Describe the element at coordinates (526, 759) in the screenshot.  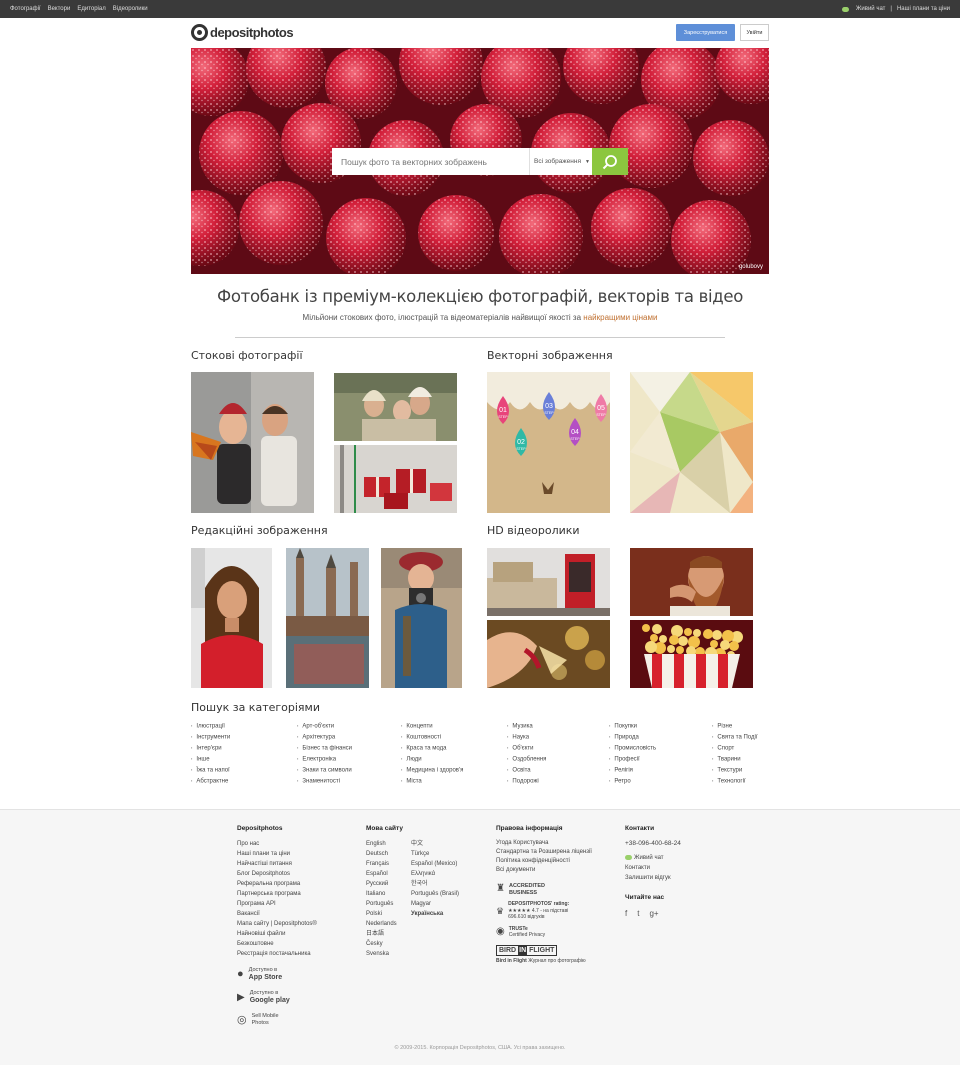
I see `category-link: Оздоблення` at that location.